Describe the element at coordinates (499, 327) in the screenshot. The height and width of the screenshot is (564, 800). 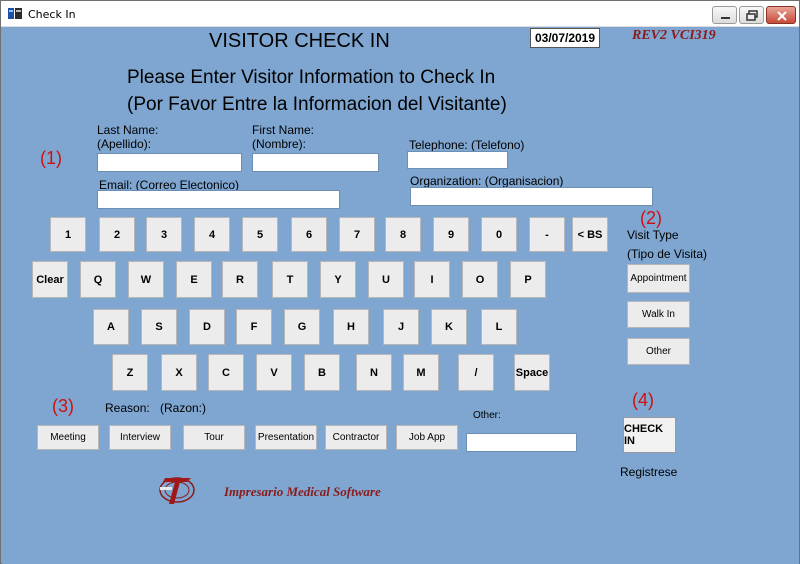
I see `key-l: L` at that location.